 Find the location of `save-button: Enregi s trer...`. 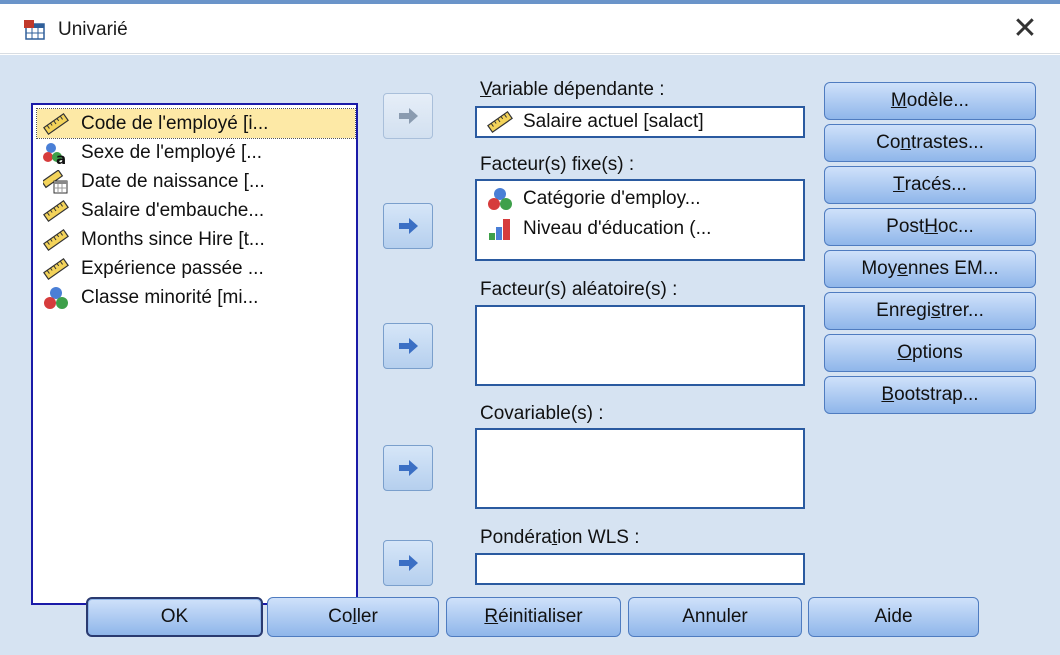

save-button: Enregi s trer... is located at coordinates (930, 311).